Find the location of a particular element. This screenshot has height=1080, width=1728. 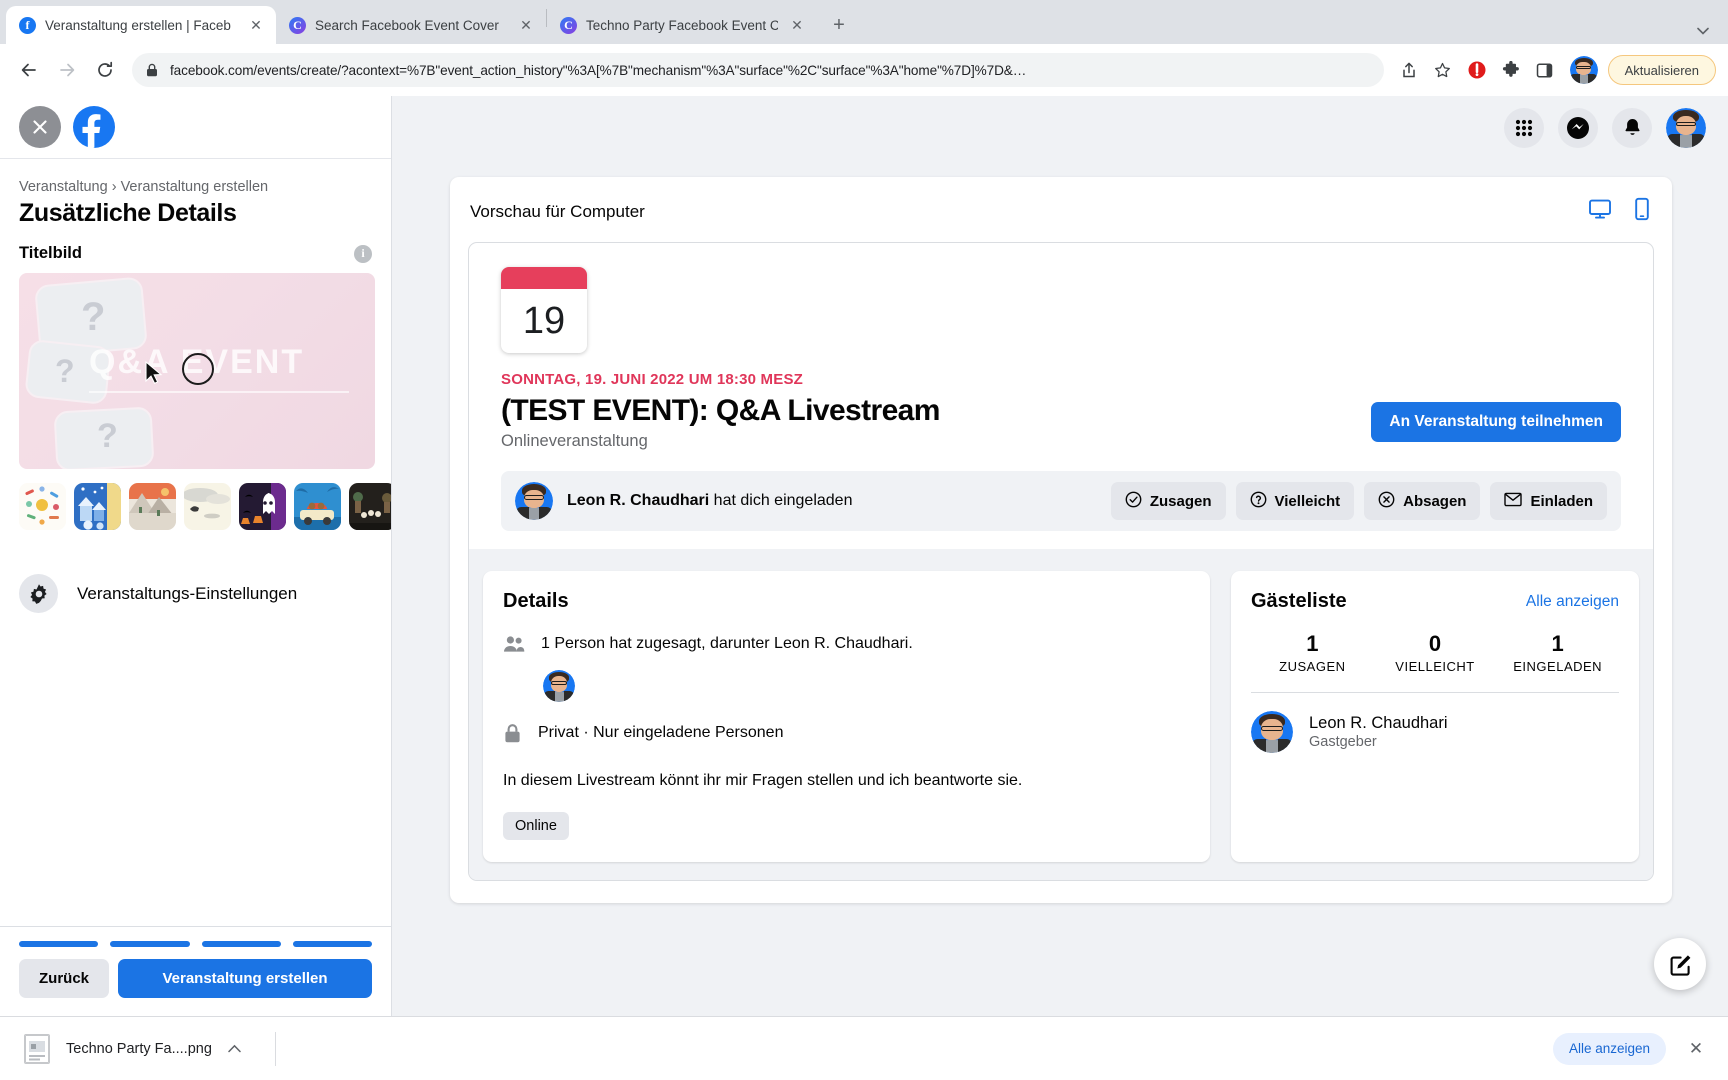

tab-title: Techno Party Facebook Event C is located at coordinates (682, 25).